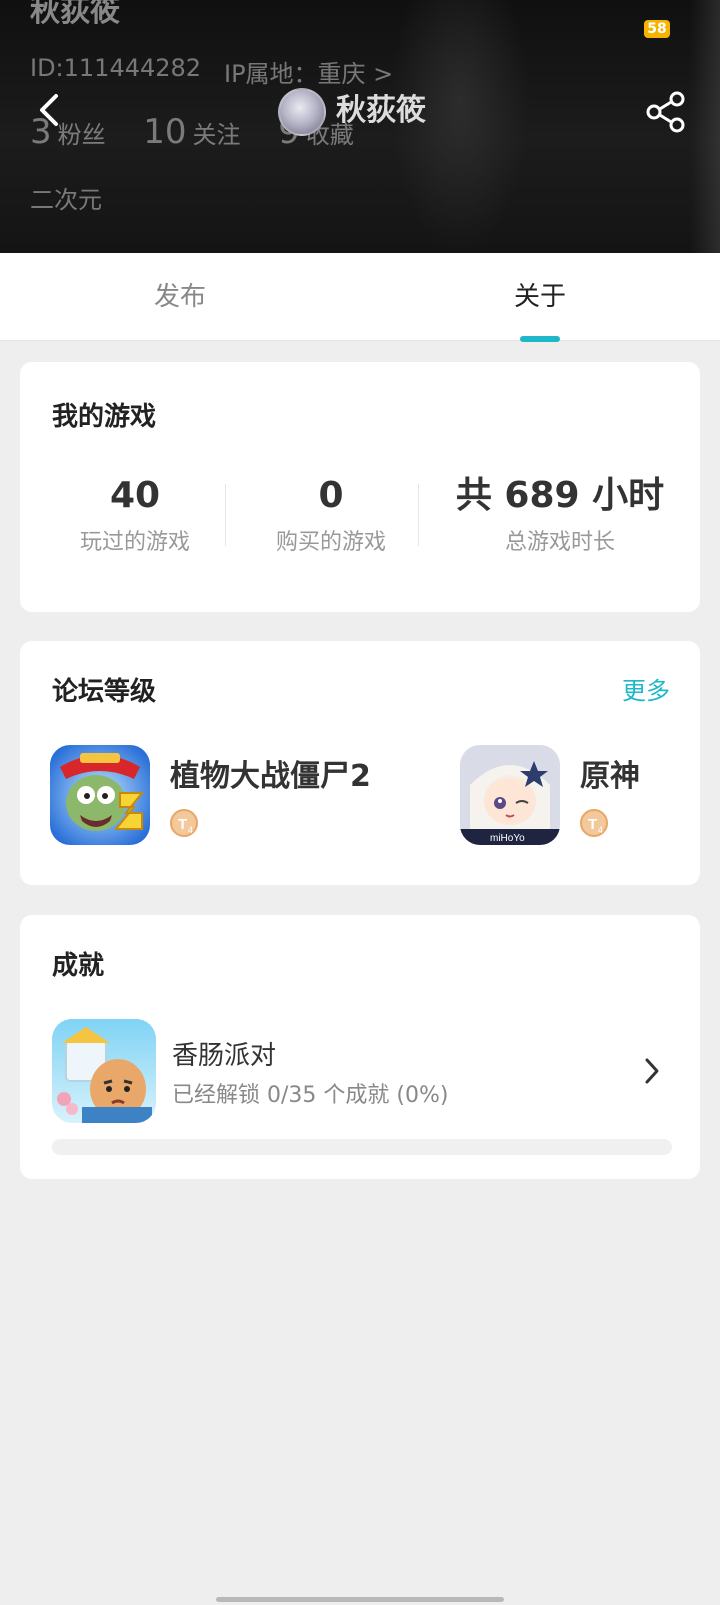  I want to click on total-playtime-stat: 共 689 小时 总游戏时长, so click(560, 515).